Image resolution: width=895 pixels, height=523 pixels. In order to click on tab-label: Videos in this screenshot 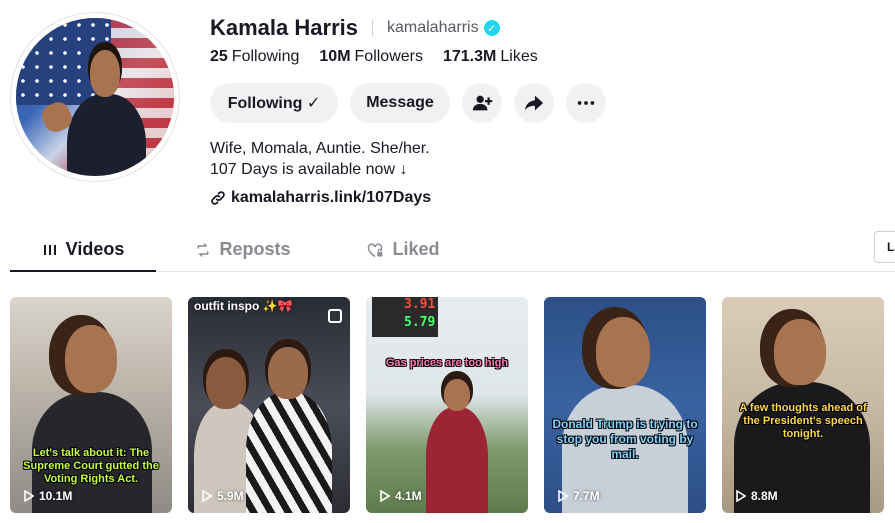, I will do `click(95, 249)`.